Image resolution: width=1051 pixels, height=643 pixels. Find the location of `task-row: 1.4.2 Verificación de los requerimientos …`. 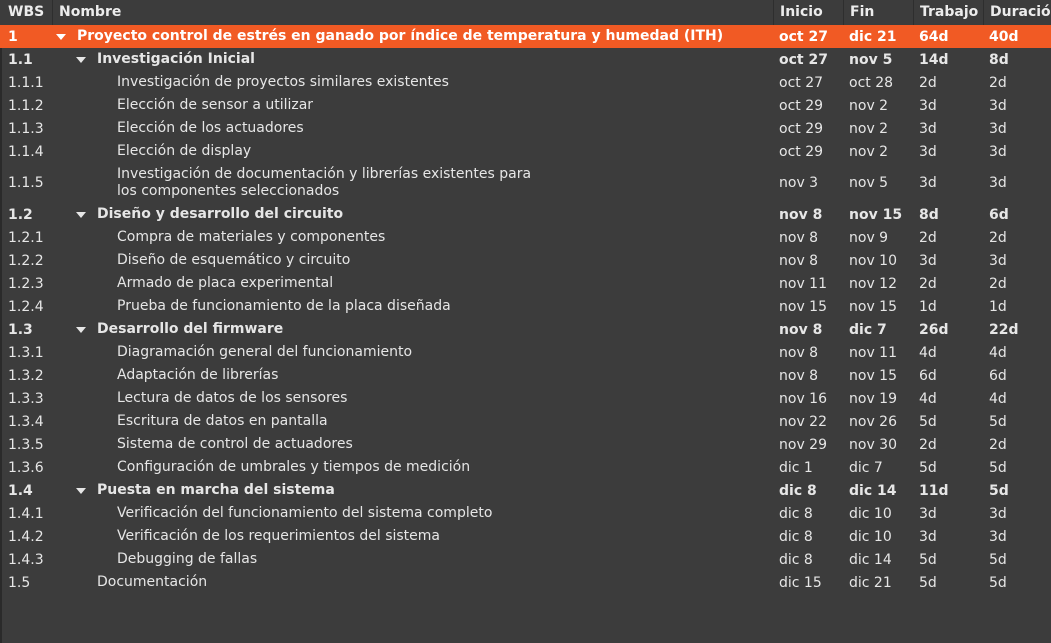

task-row: 1.4.2 Verificación de los requerimientos … is located at coordinates (525, 536).